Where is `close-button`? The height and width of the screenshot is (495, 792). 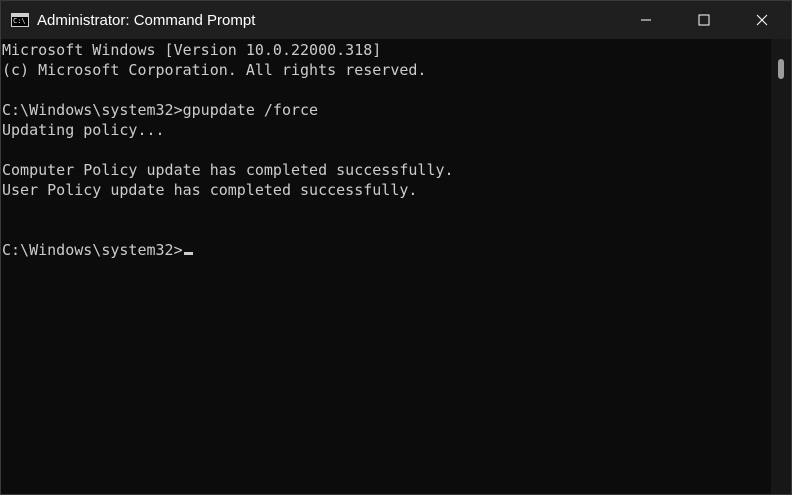
close-button is located at coordinates (762, 20).